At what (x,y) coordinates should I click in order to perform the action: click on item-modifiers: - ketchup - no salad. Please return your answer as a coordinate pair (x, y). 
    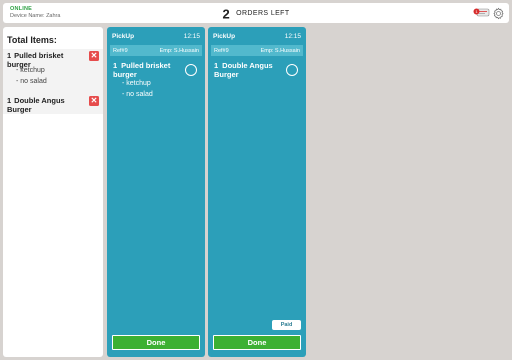
    Looking at the image, I should click on (31, 76).